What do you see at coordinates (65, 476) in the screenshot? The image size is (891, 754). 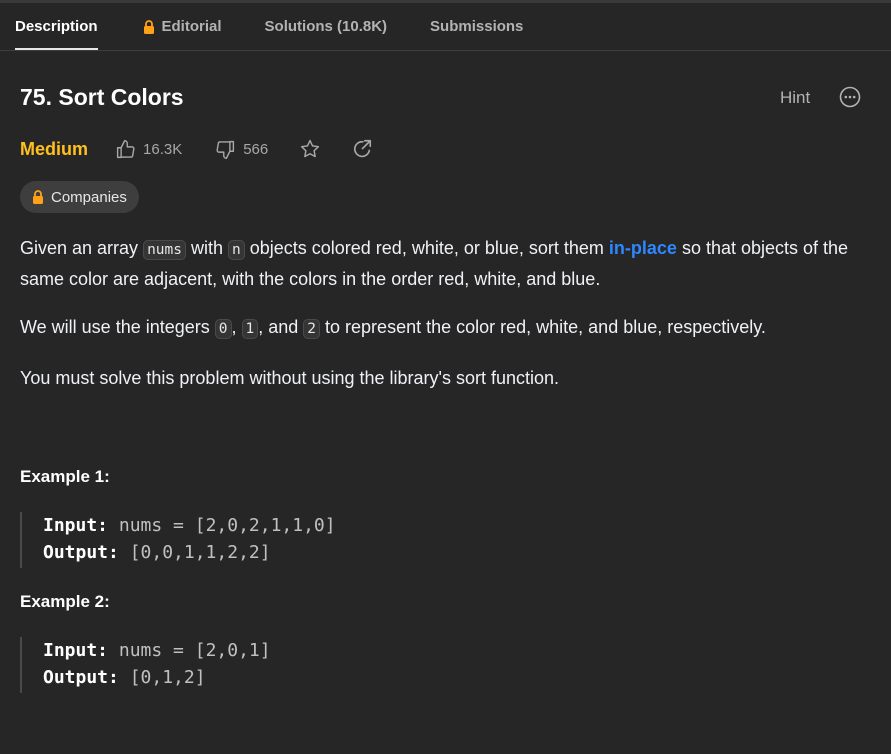 I see `example-title: Example 1:` at bounding box center [65, 476].